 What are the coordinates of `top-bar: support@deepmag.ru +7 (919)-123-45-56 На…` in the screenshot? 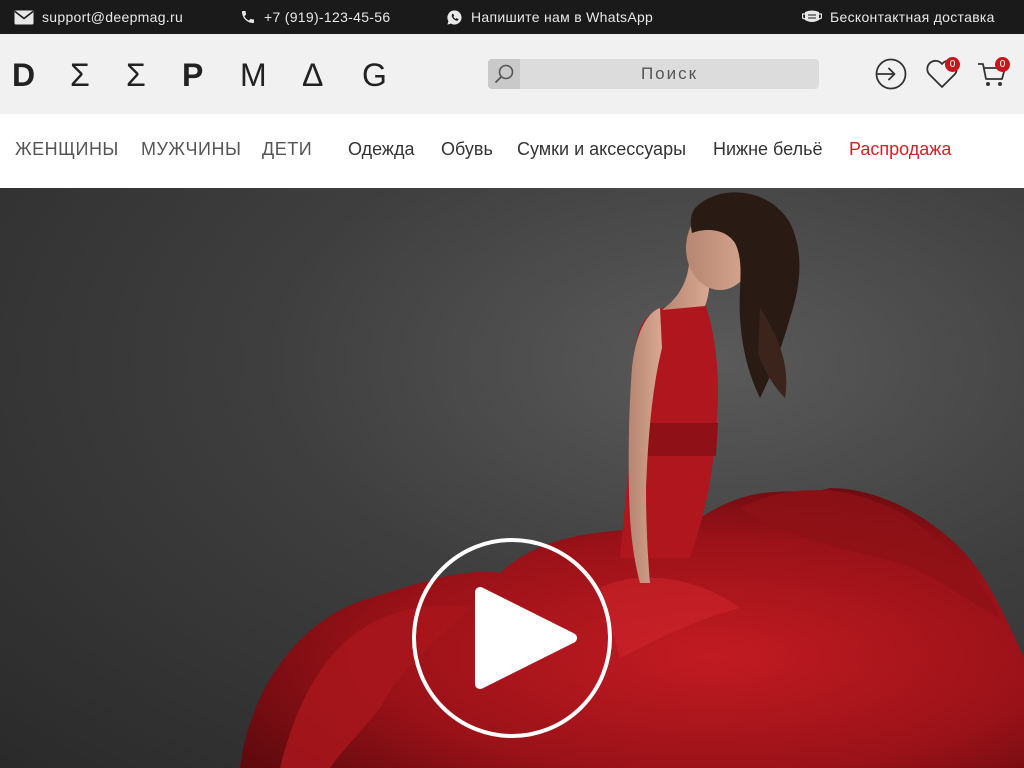 It's located at (512, 17).